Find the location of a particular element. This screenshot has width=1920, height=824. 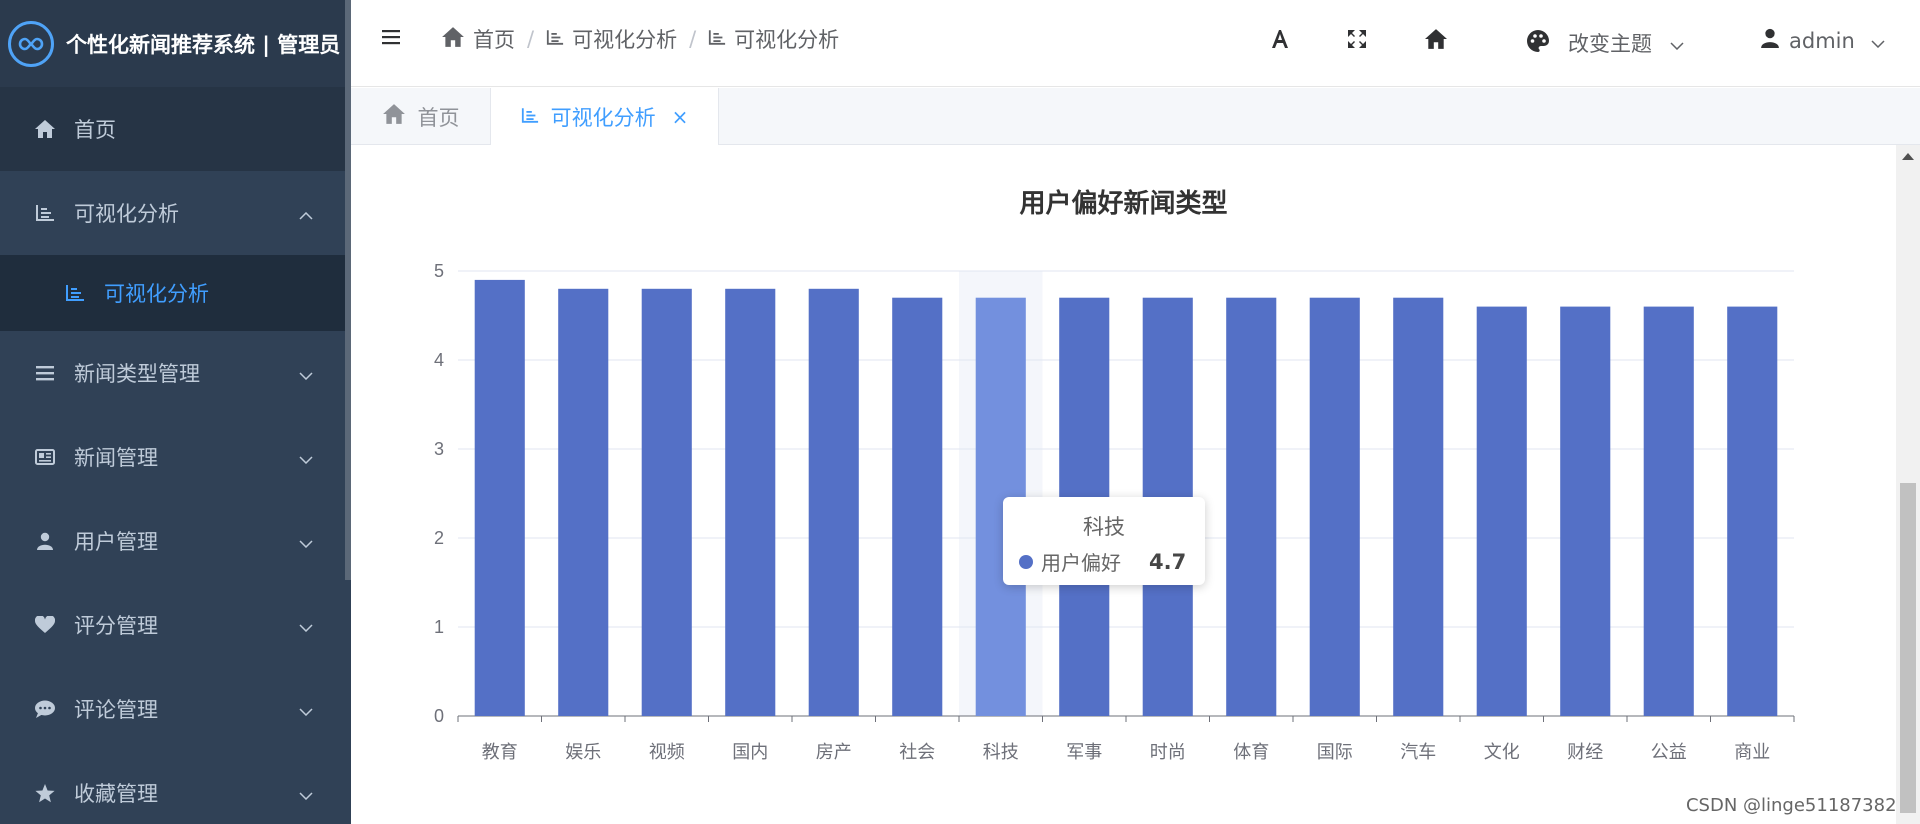

x-tick-label: 视频 is located at coordinates (667, 752).